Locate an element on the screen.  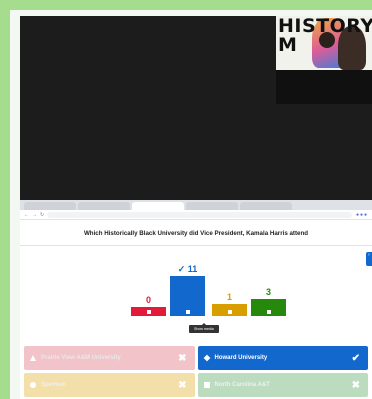
result-count: 0 is located at coordinates (148, 300).